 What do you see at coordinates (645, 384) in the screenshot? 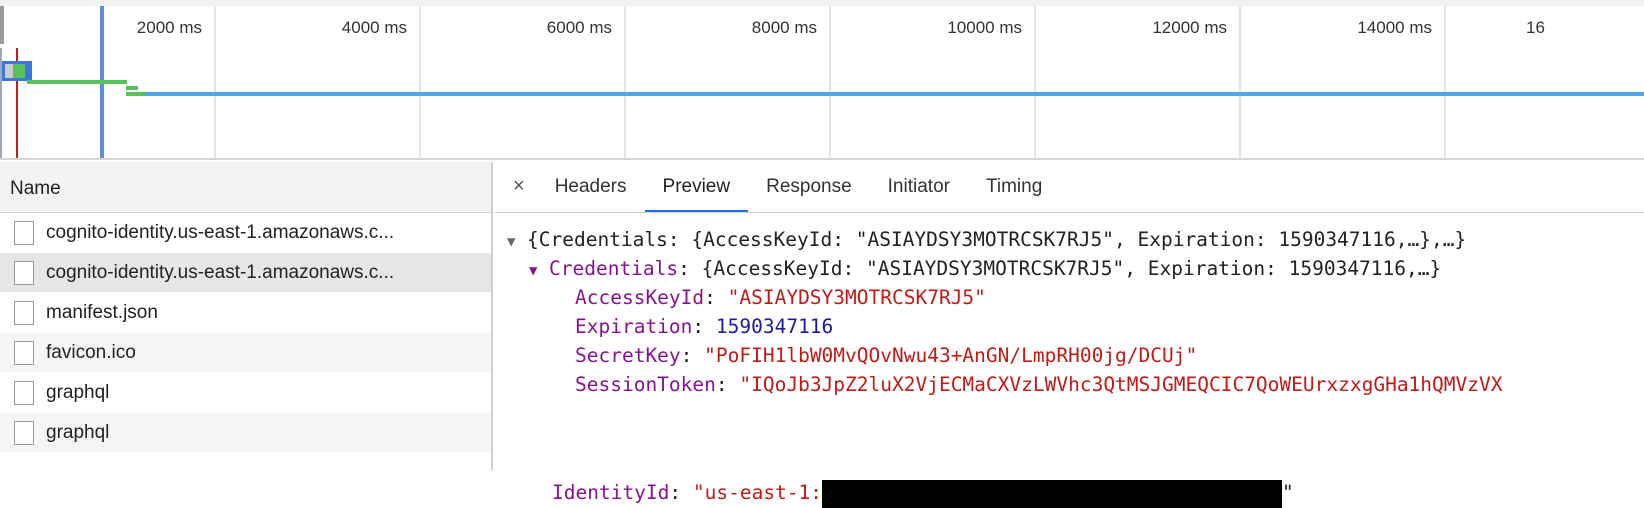
I see `field-key: SessionToken` at bounding box center [645, 384].